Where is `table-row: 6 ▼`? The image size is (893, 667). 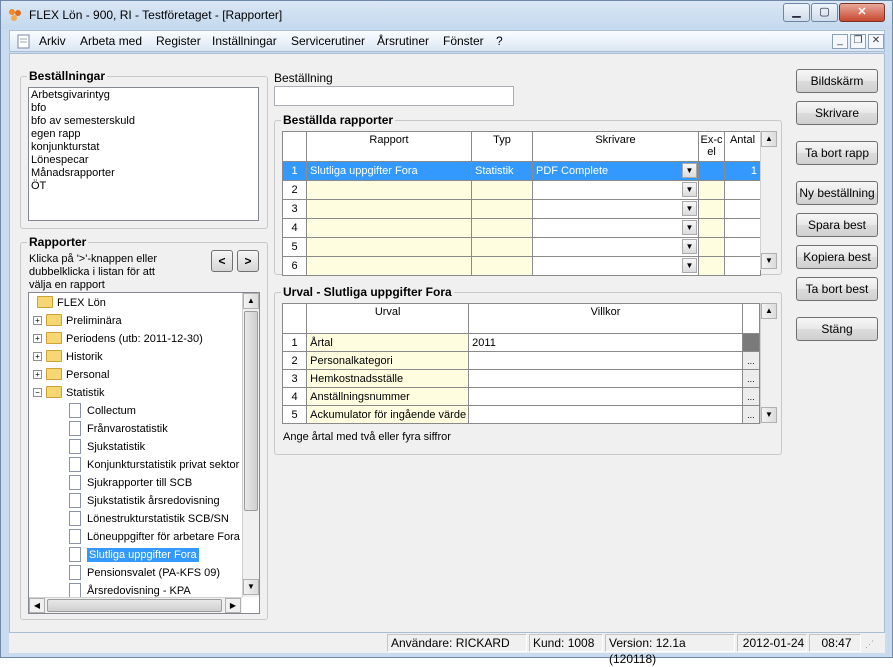
table-row: 6 ▼ is located at coordinates (521, 266).